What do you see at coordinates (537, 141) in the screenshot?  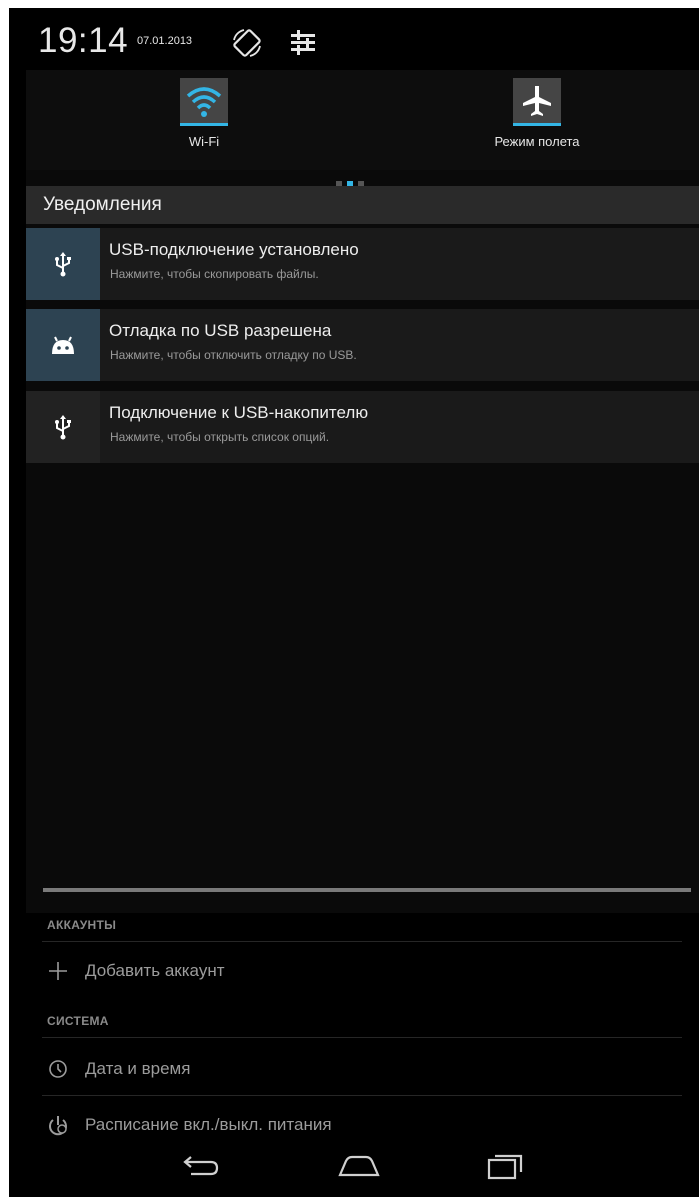 I see `airplane-label: Режим полета` at bounding box center [537, 141].